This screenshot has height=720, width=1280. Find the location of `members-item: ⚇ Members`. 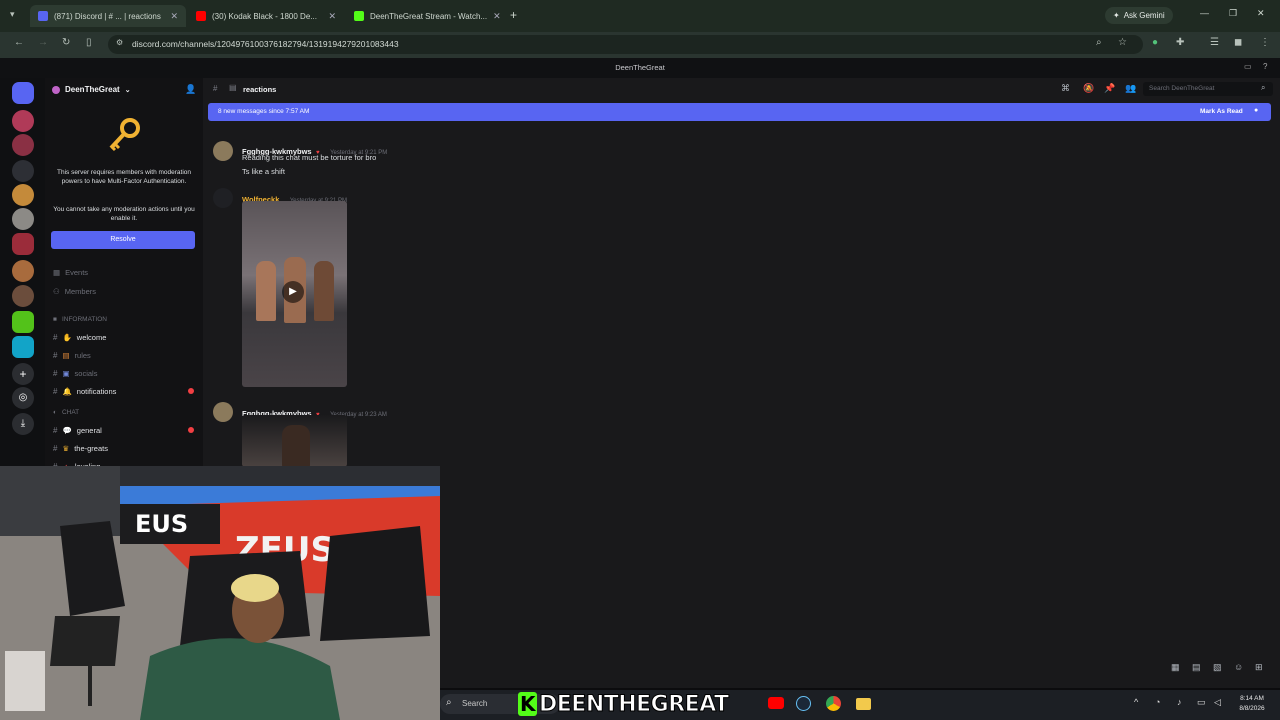

members-item: ⚇ Members is located at coordinates (74, 291).